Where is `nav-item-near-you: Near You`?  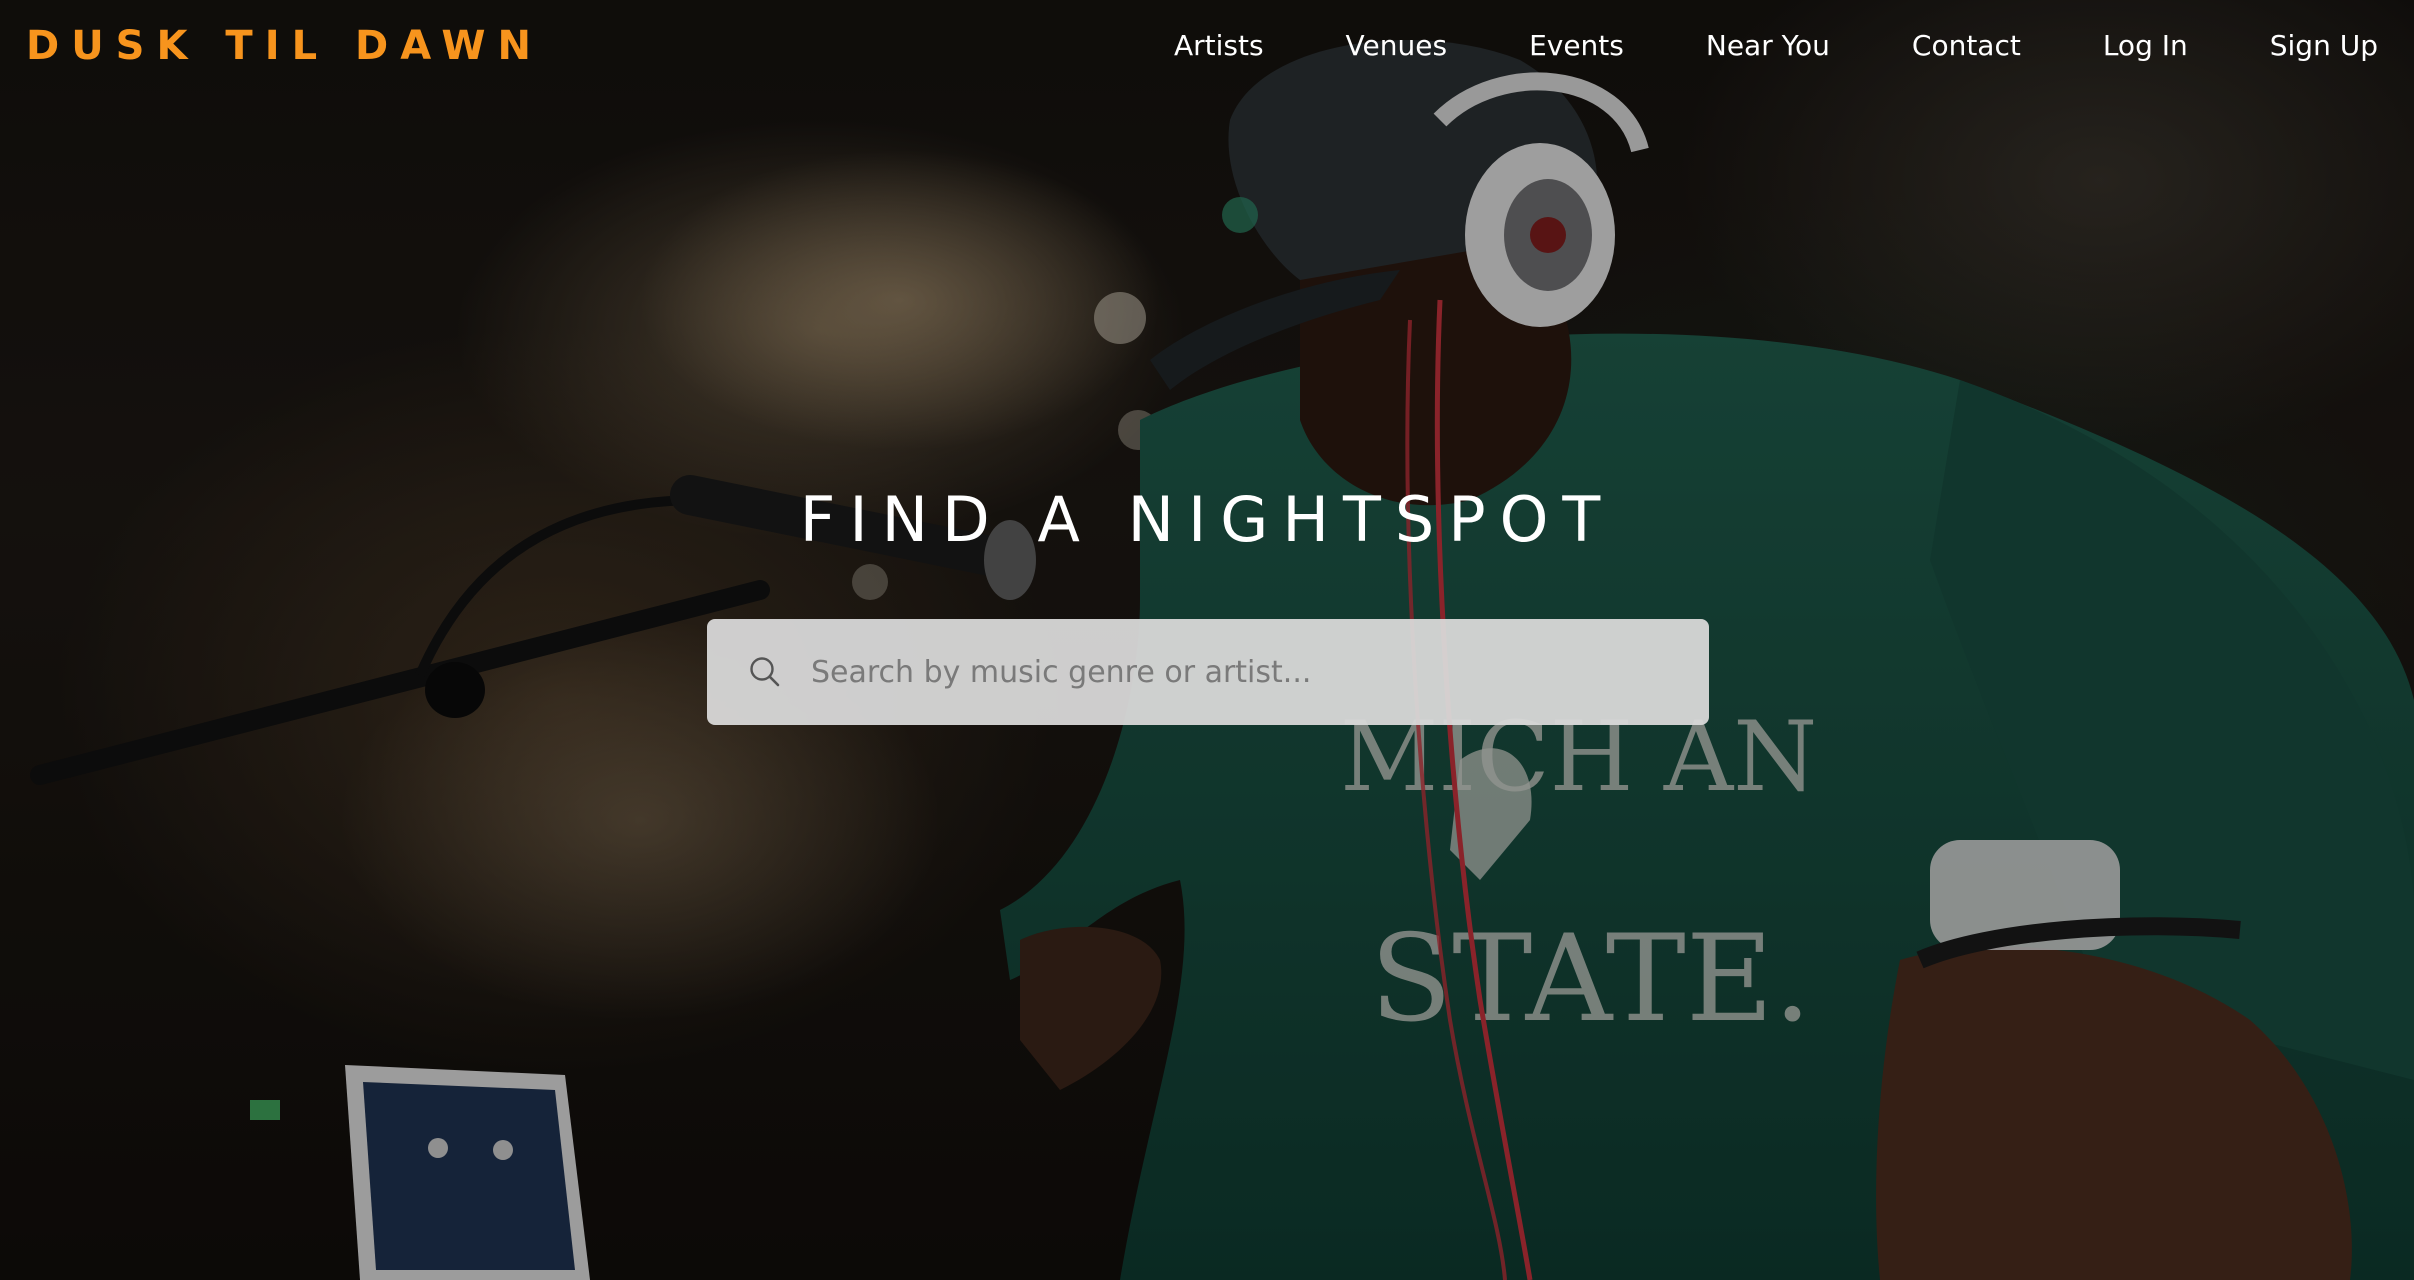 nav-item-near-you: Near You is located at coordinates (1768, 46).